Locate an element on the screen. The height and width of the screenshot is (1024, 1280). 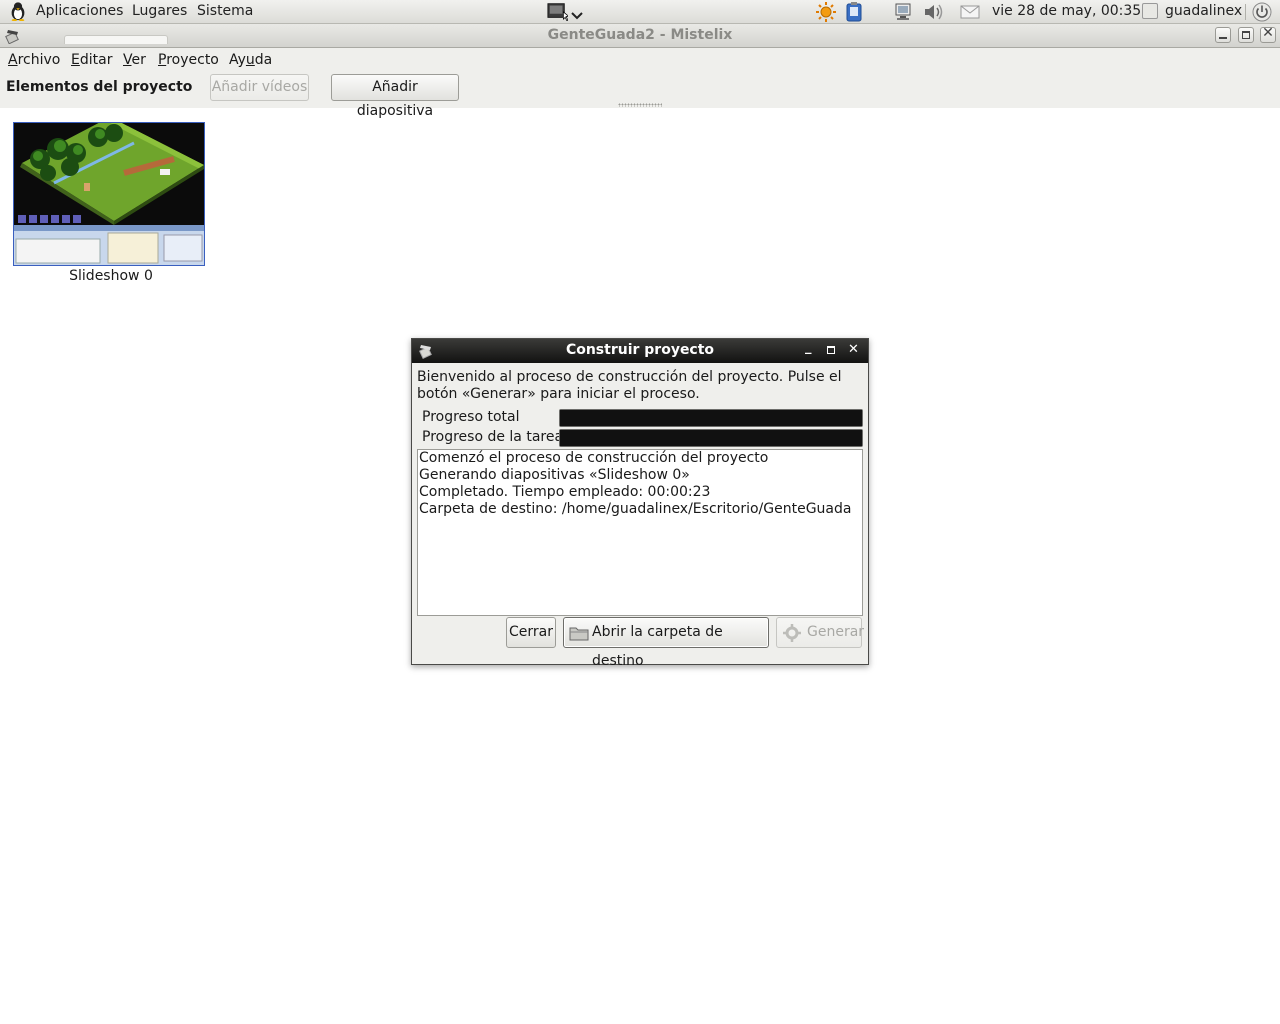
dialog-maximize-icon is located at coordinates (831, 350).